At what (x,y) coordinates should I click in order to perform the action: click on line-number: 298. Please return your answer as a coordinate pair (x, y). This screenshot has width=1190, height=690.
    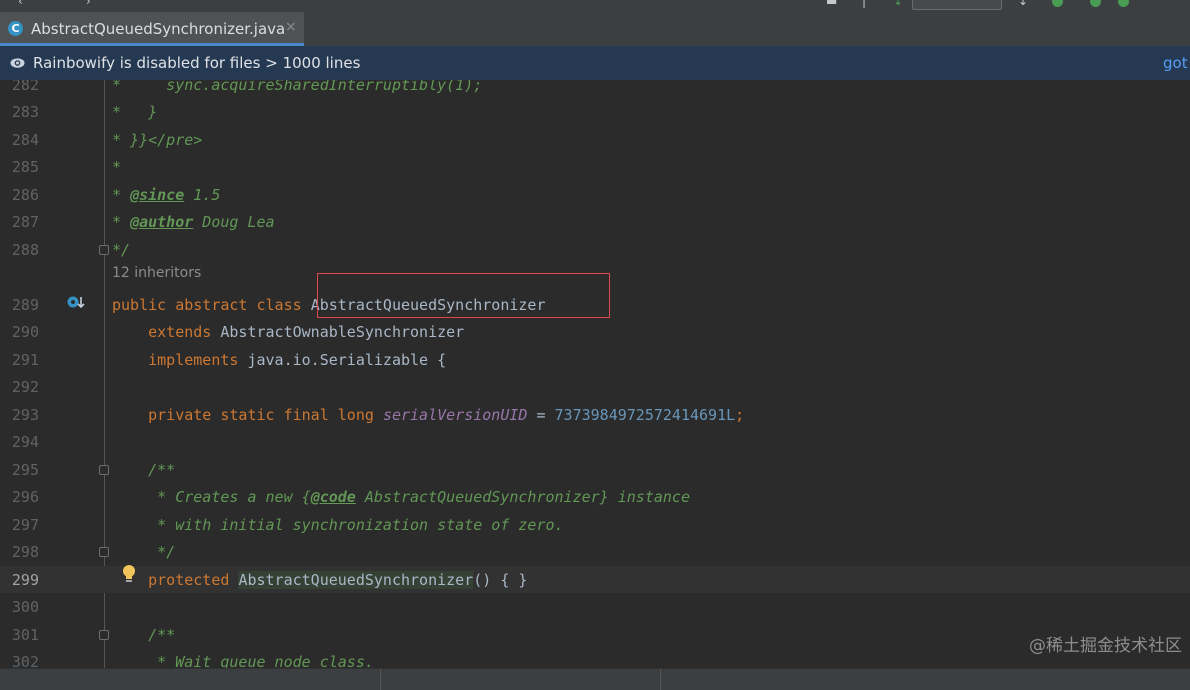
    Looking at the image, I should click on (19, 552).